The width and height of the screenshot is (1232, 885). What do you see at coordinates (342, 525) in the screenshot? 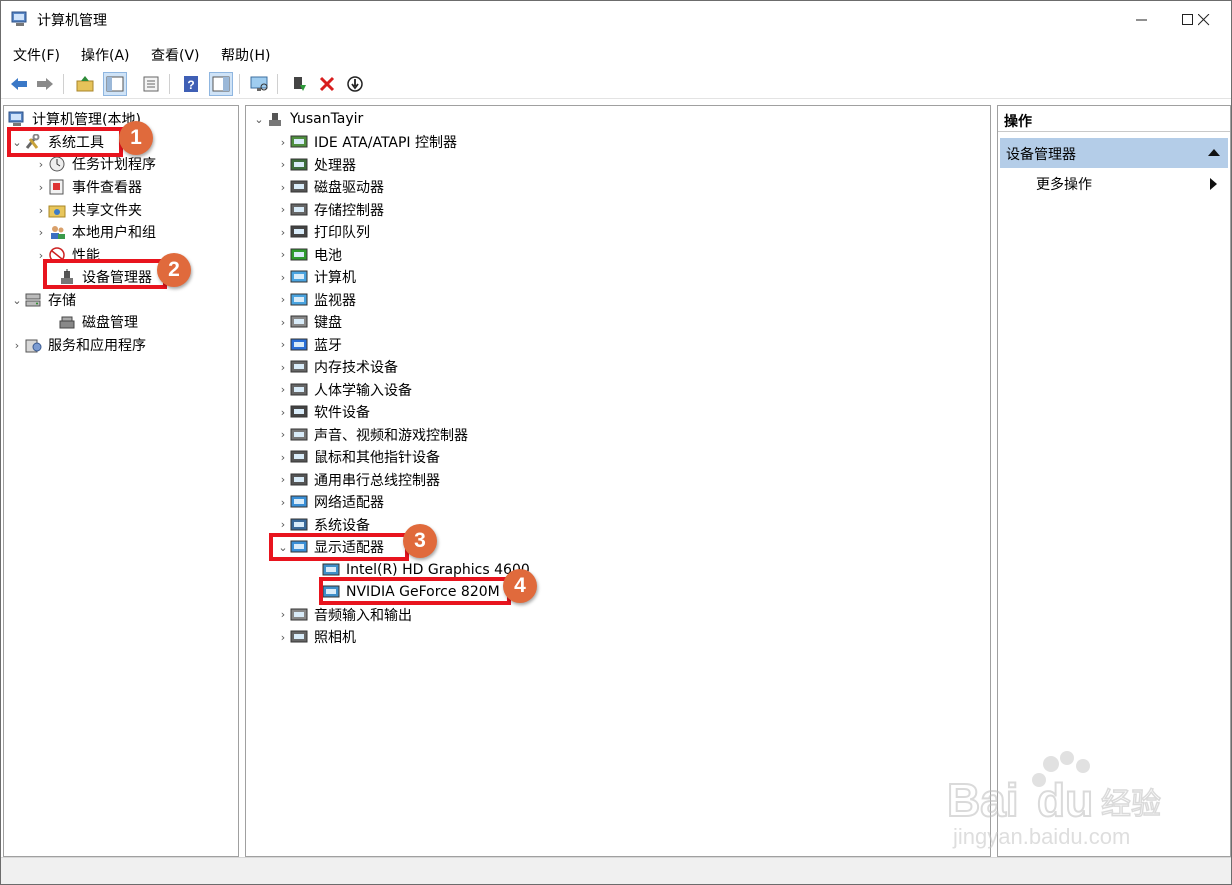
I see `device-category-label: 系统设备` at bounding box center [342, 525].